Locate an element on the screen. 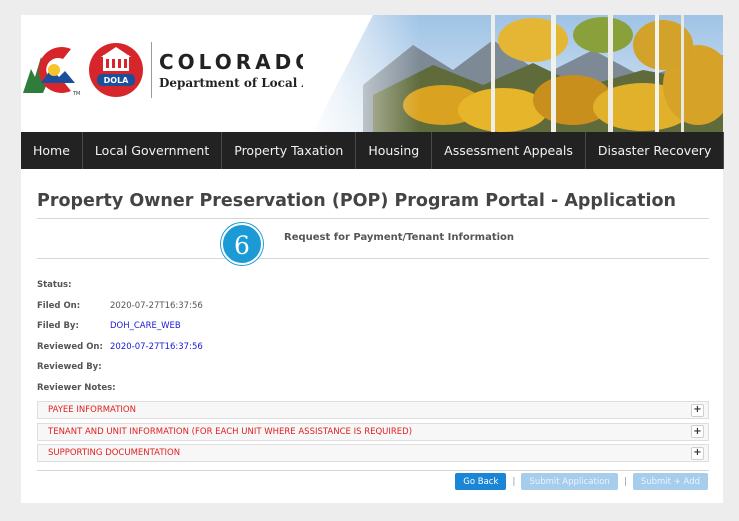  bottom-divider is located at coordinates (373, 470).